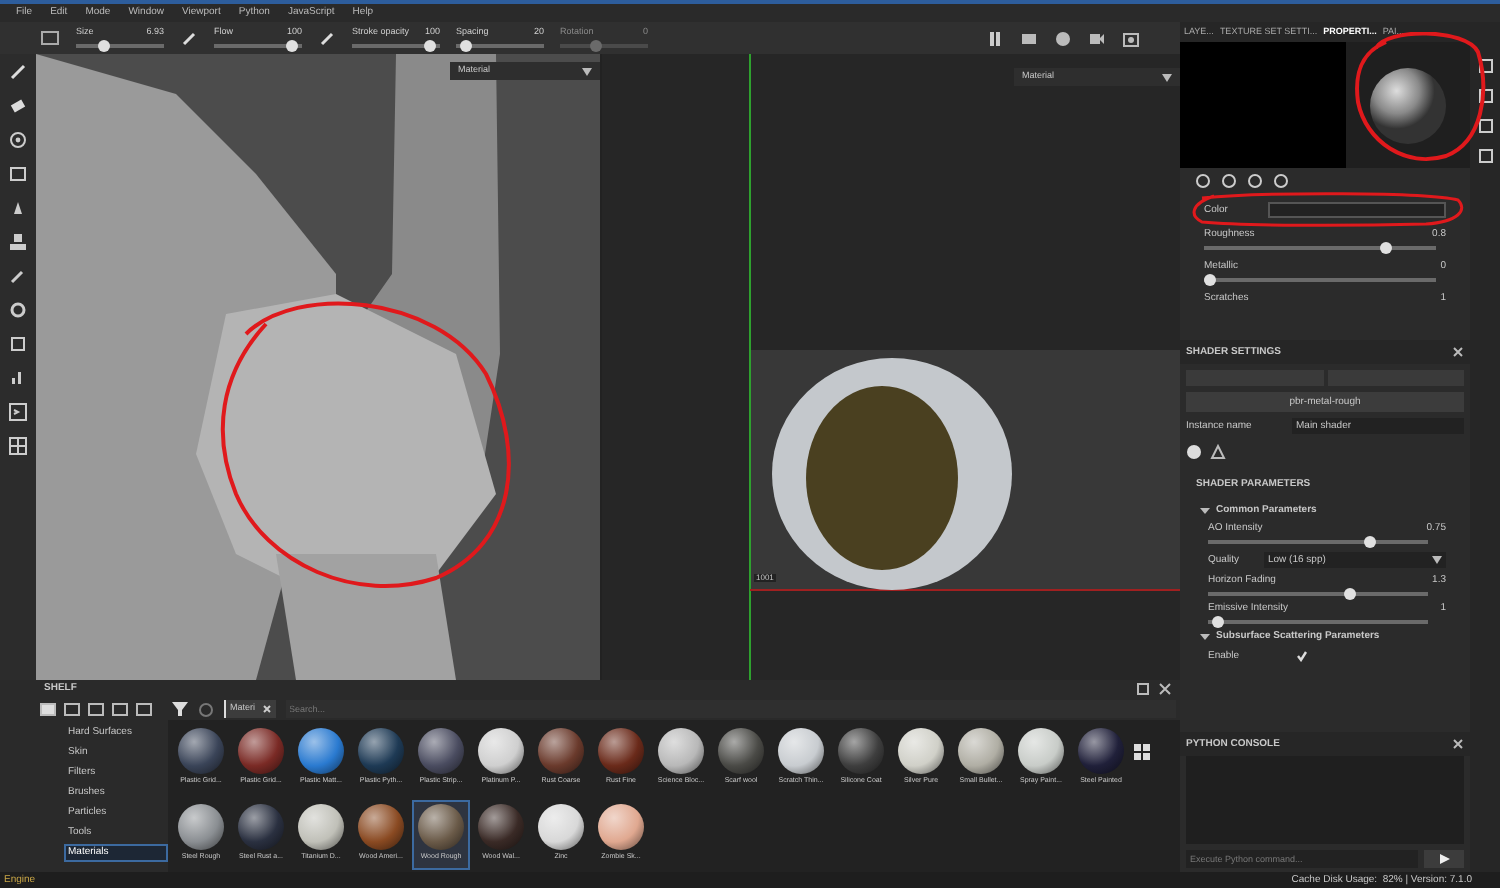 Image resolution: width=1500 pixels, height=888 pixels. I want to click on terminal-icon, so click(18, 412).